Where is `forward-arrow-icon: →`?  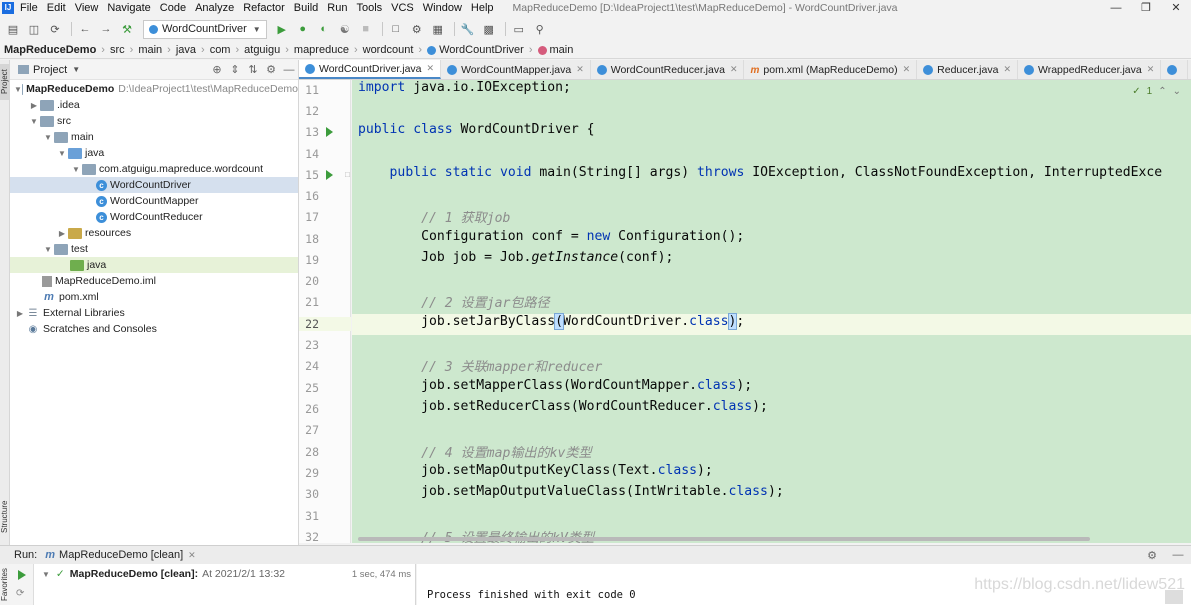
forward-arrow-icon: → is located at coordinates (106, 29).